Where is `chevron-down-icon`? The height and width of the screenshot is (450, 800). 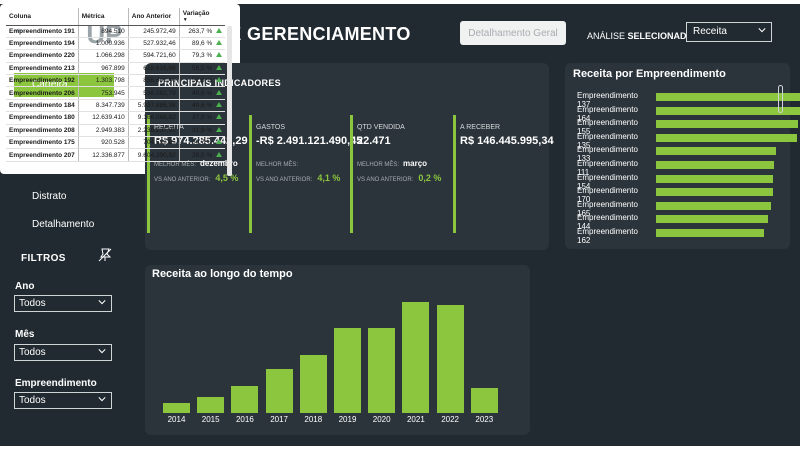
chevron-down-icon is located at coordinates (102, 351).